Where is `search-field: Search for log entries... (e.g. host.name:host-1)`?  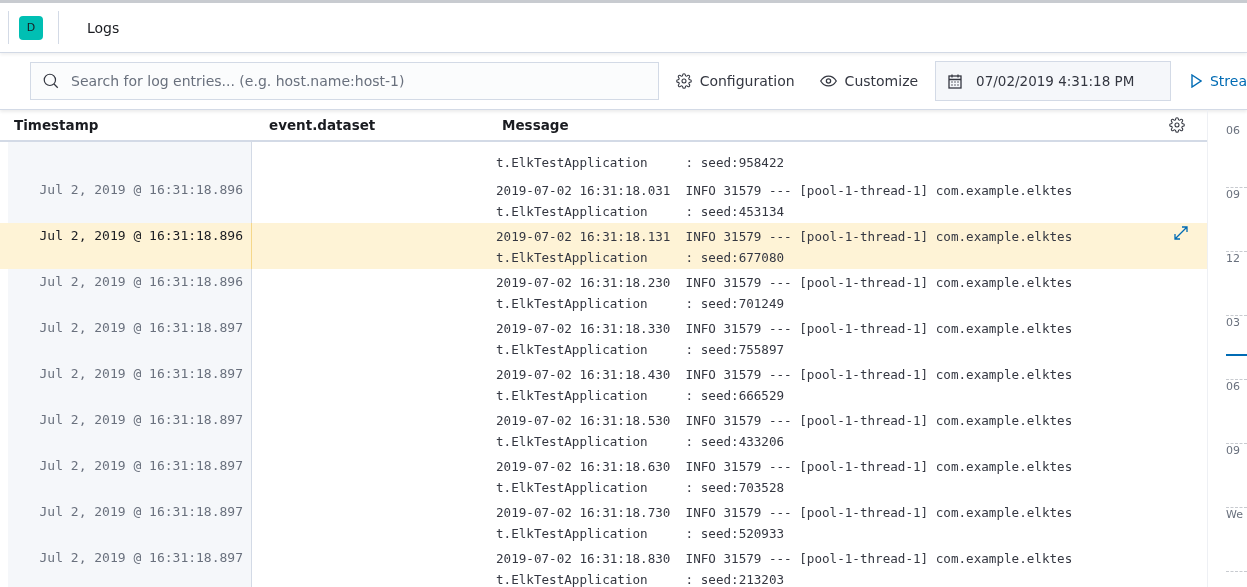
search-field: Search for log entries... (e.g. host.name:host-1) is located at coordinates (344, 81).